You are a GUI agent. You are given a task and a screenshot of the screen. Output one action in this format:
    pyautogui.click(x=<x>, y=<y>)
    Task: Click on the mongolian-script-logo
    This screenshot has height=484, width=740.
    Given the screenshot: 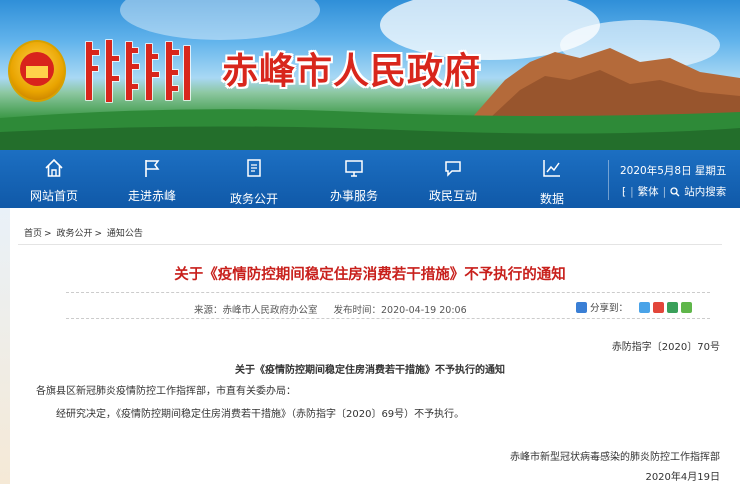 What is the action you would take?
    pyautogui.click(x=138, y=71)
    